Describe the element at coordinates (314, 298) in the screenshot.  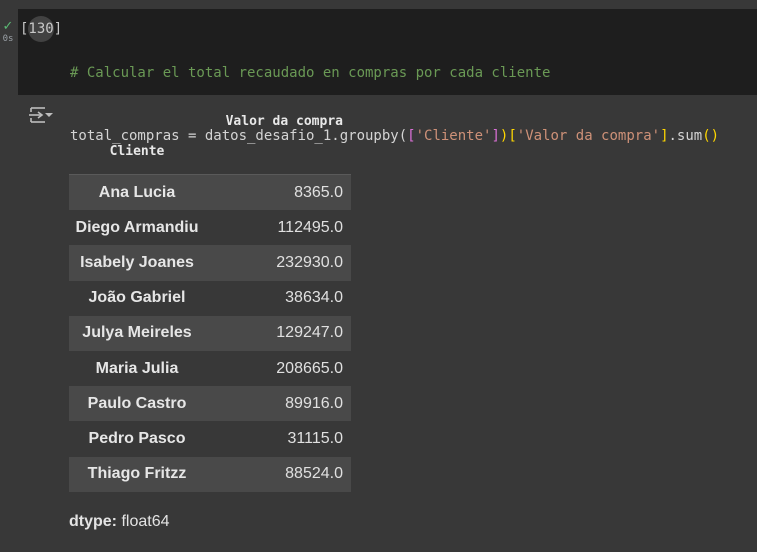
I see `row-value: 38634.0` at that location.